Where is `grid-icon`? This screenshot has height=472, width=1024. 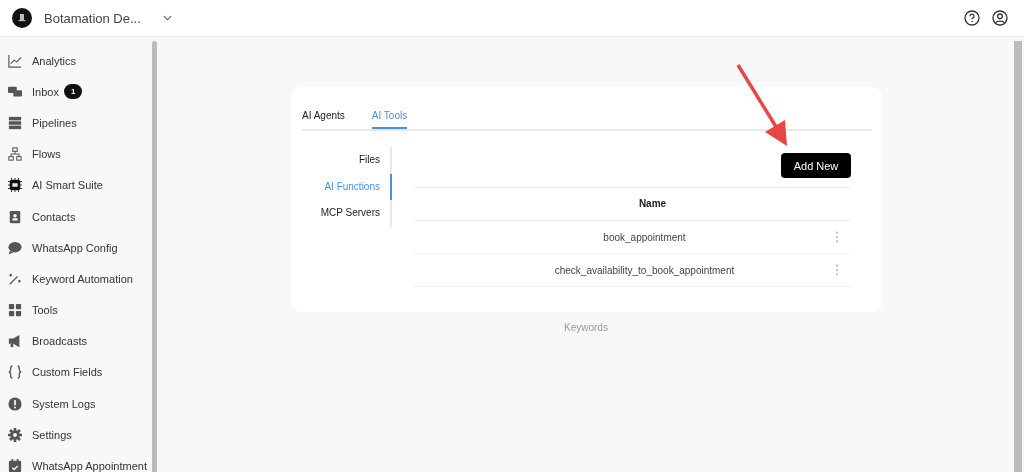 grid-icon is located at coordinates (15, 310).